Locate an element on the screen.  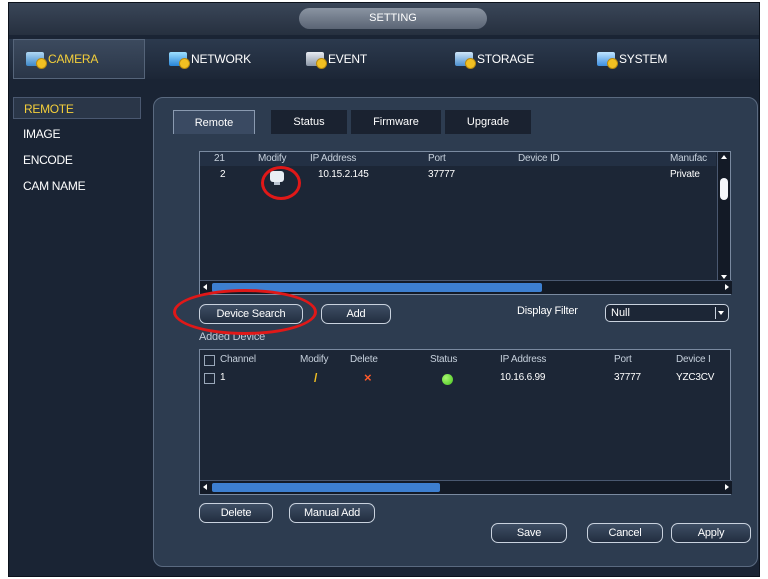
header-count: 21 is located at coordinates (219, 158).